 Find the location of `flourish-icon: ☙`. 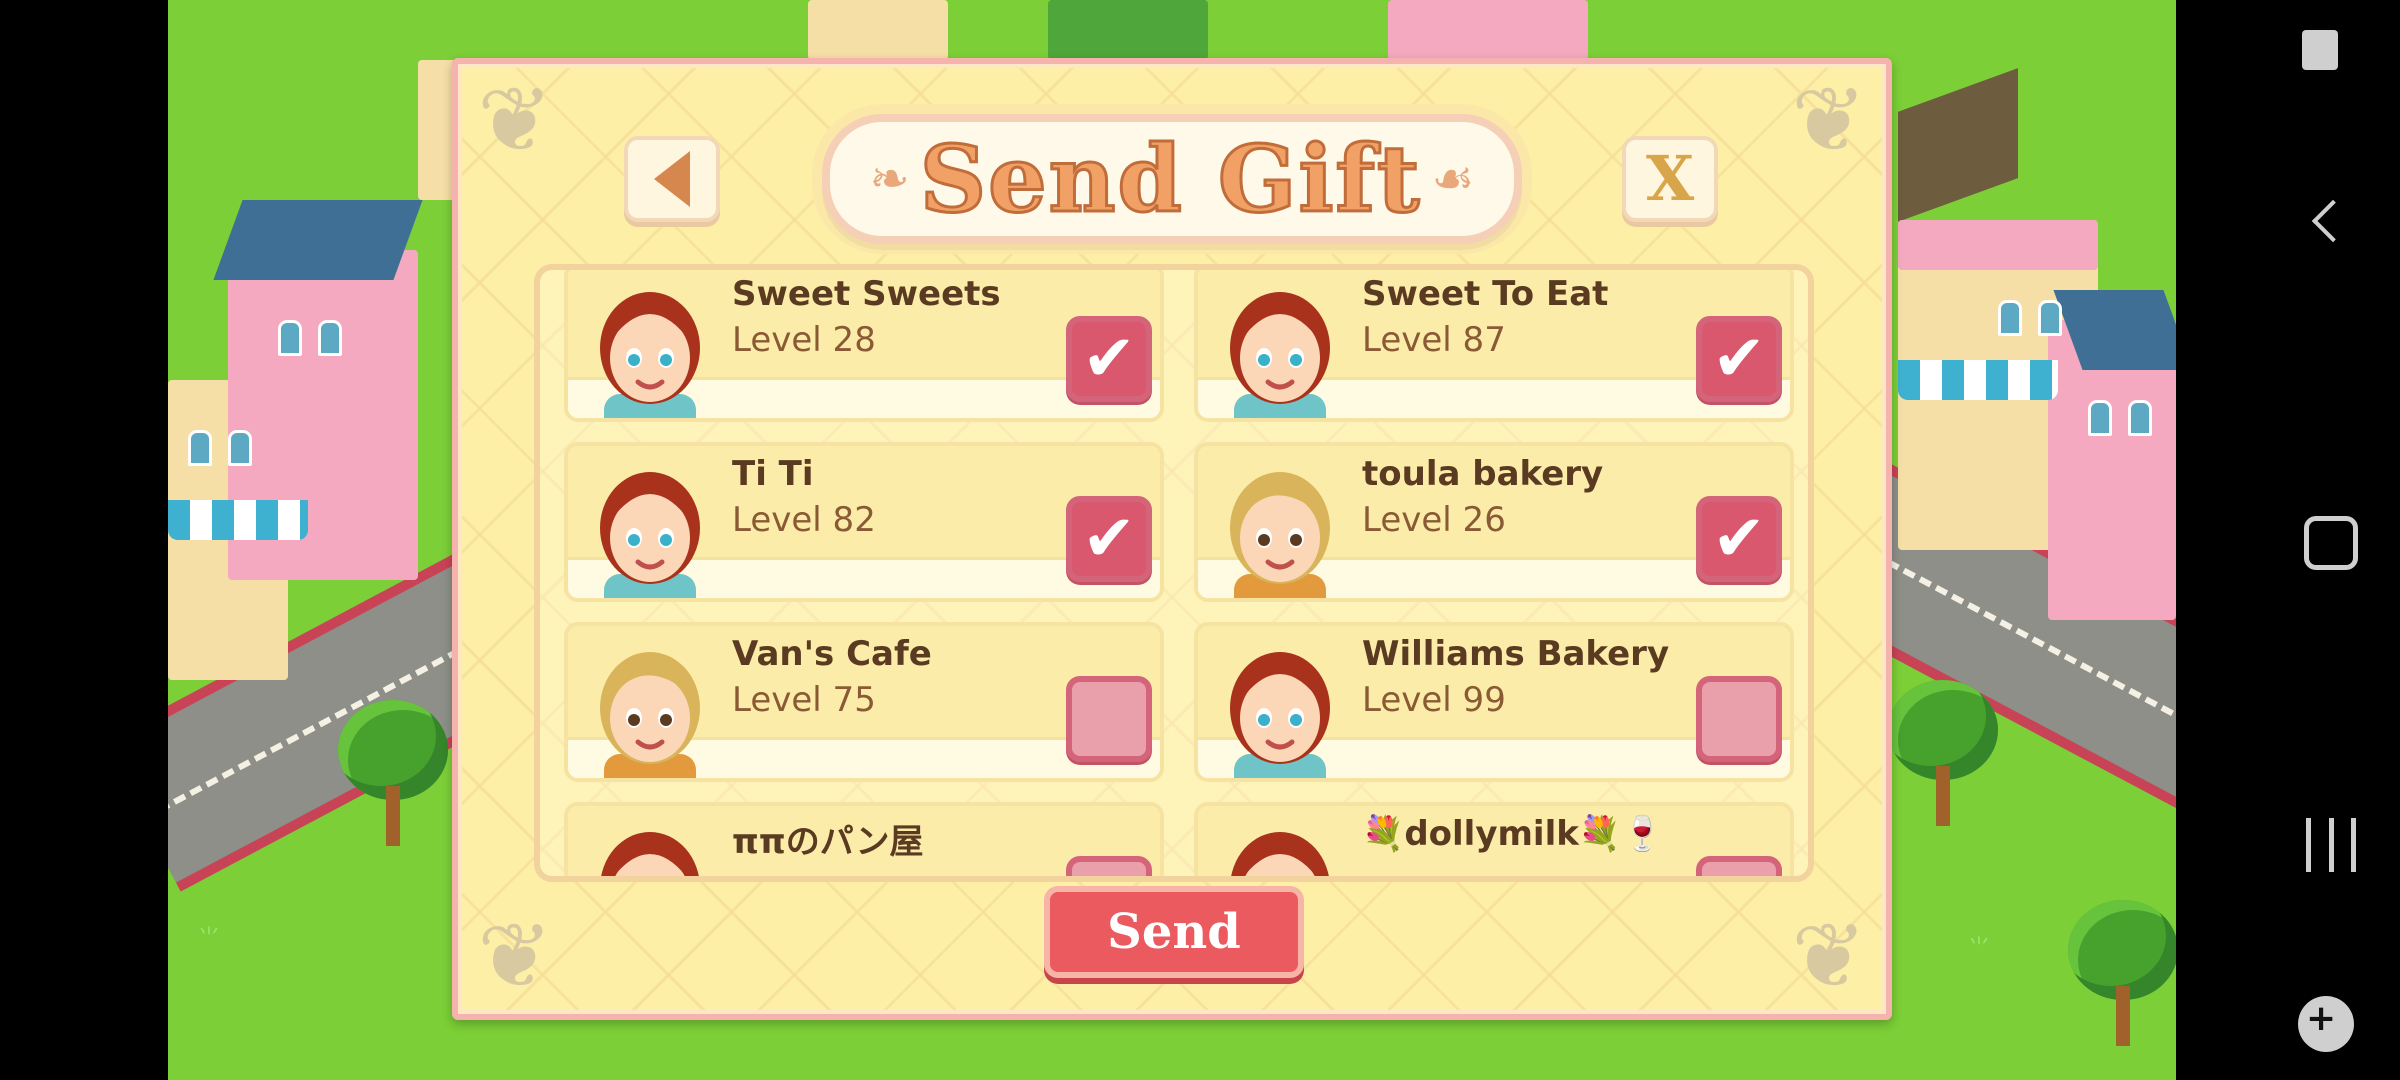

flourish-icon: ☙ is located at coordinates (1453, 179).